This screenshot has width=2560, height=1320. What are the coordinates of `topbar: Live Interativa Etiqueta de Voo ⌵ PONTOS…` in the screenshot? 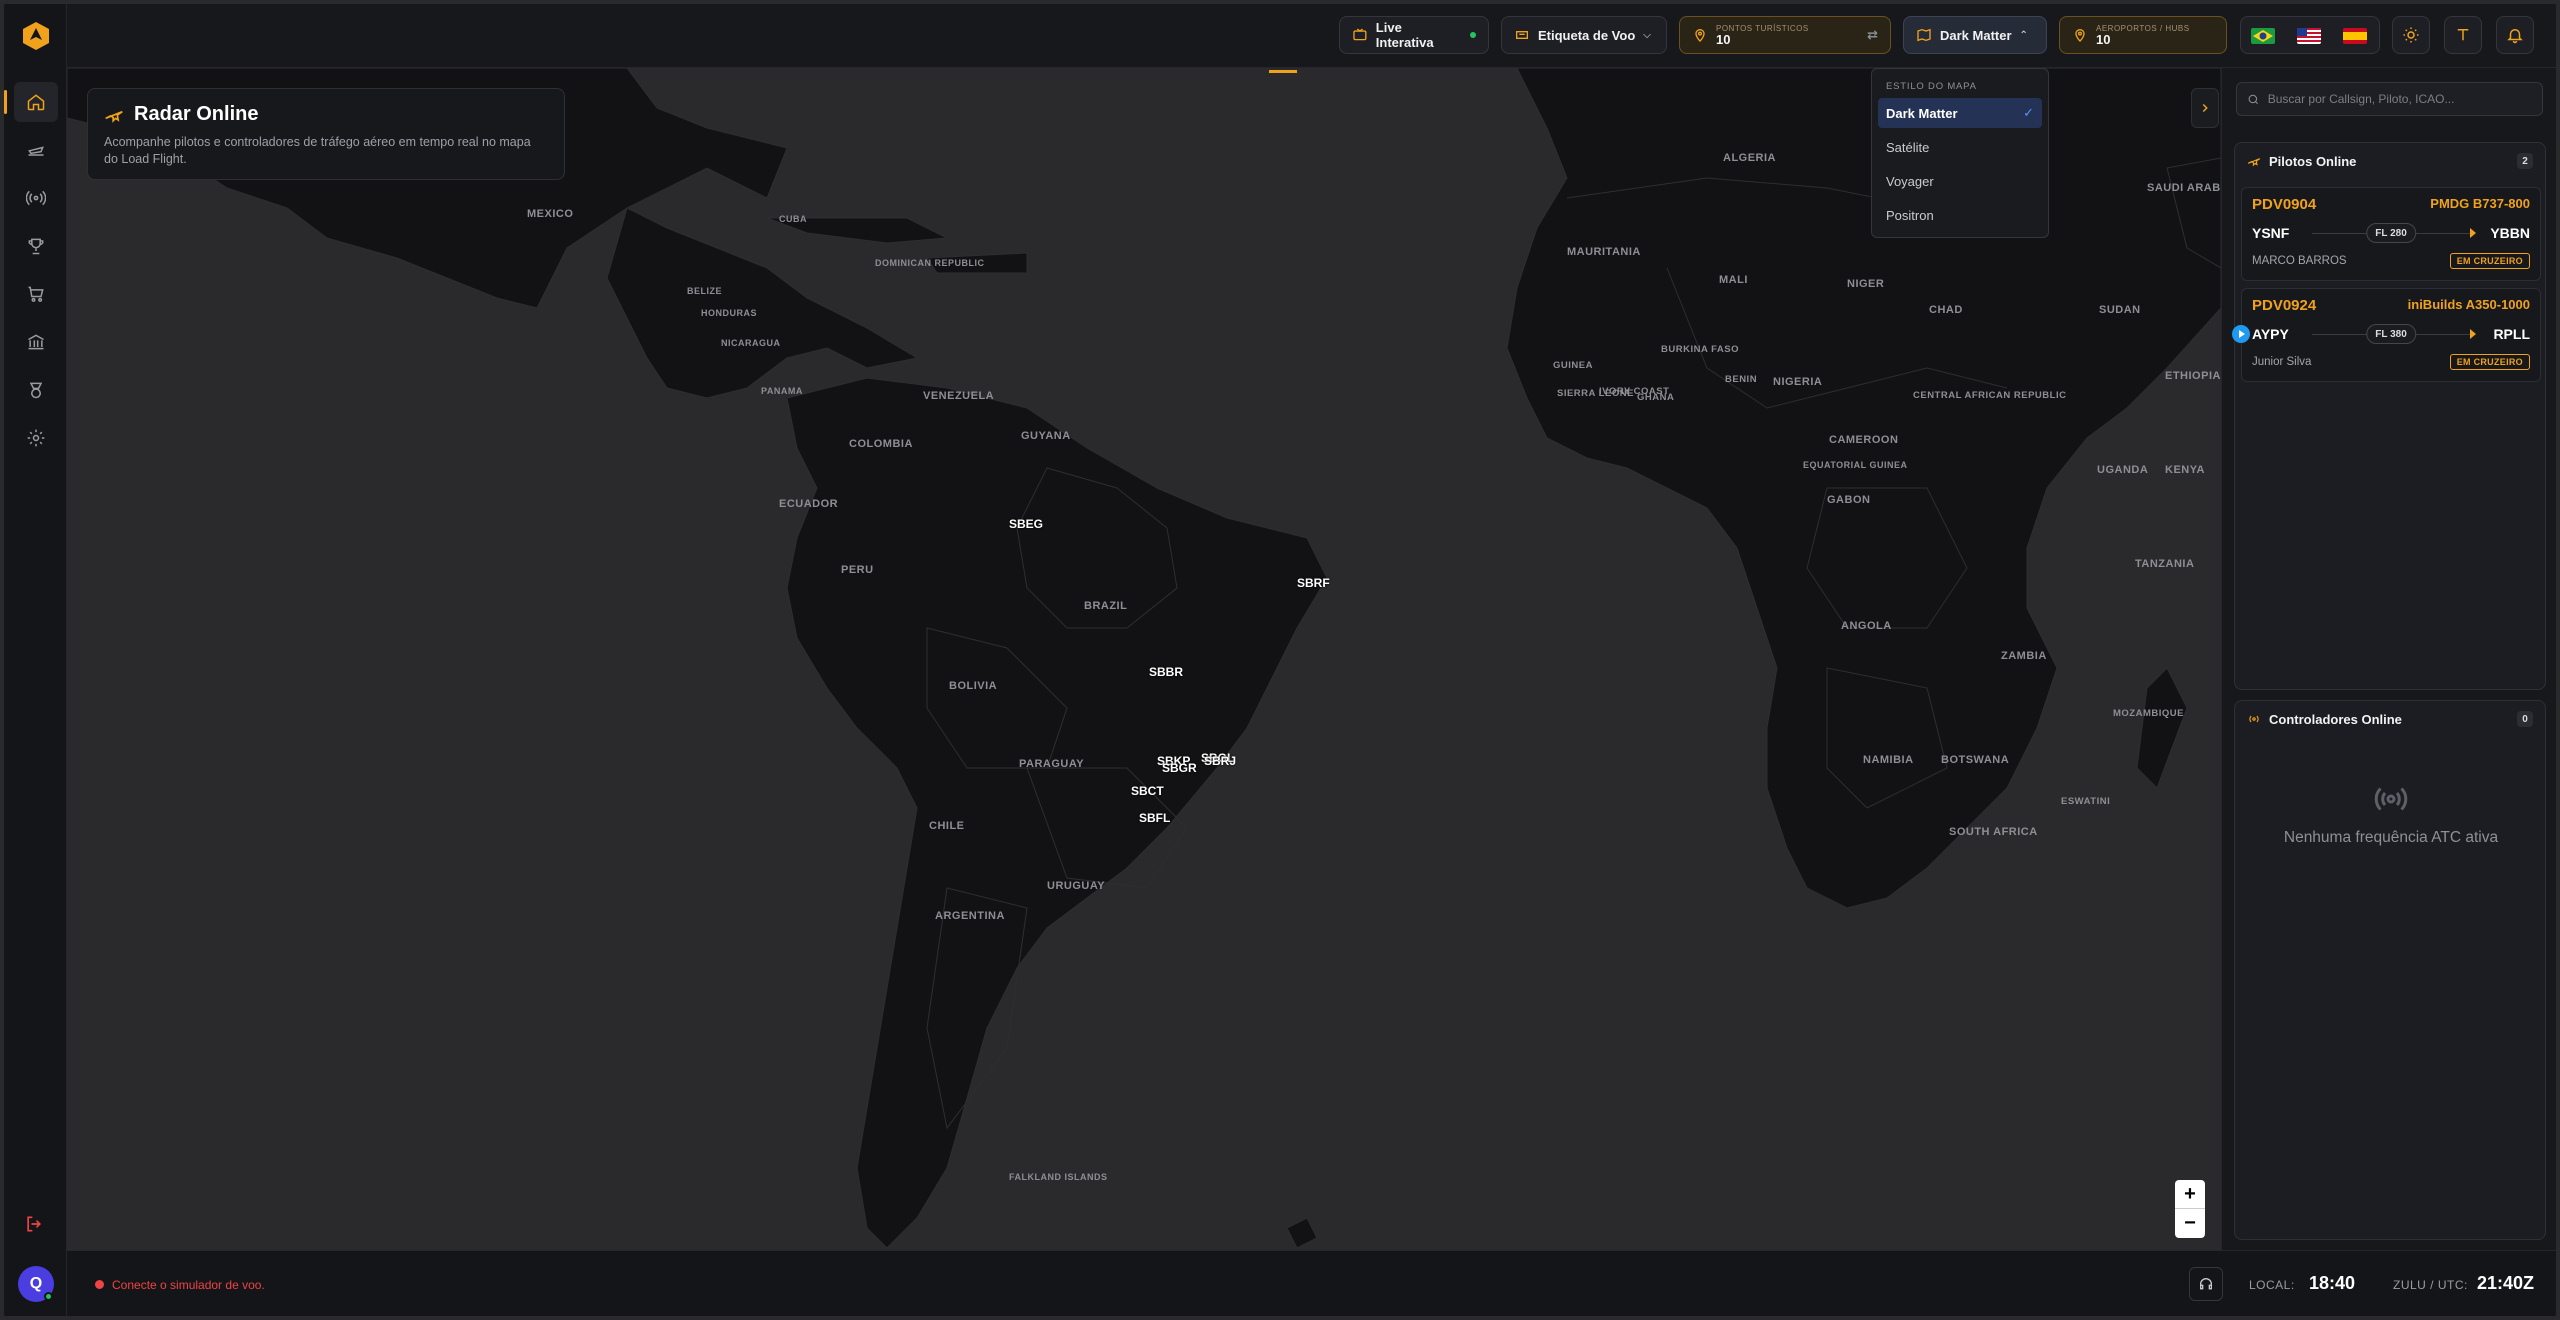 It's located at (1311, 36).